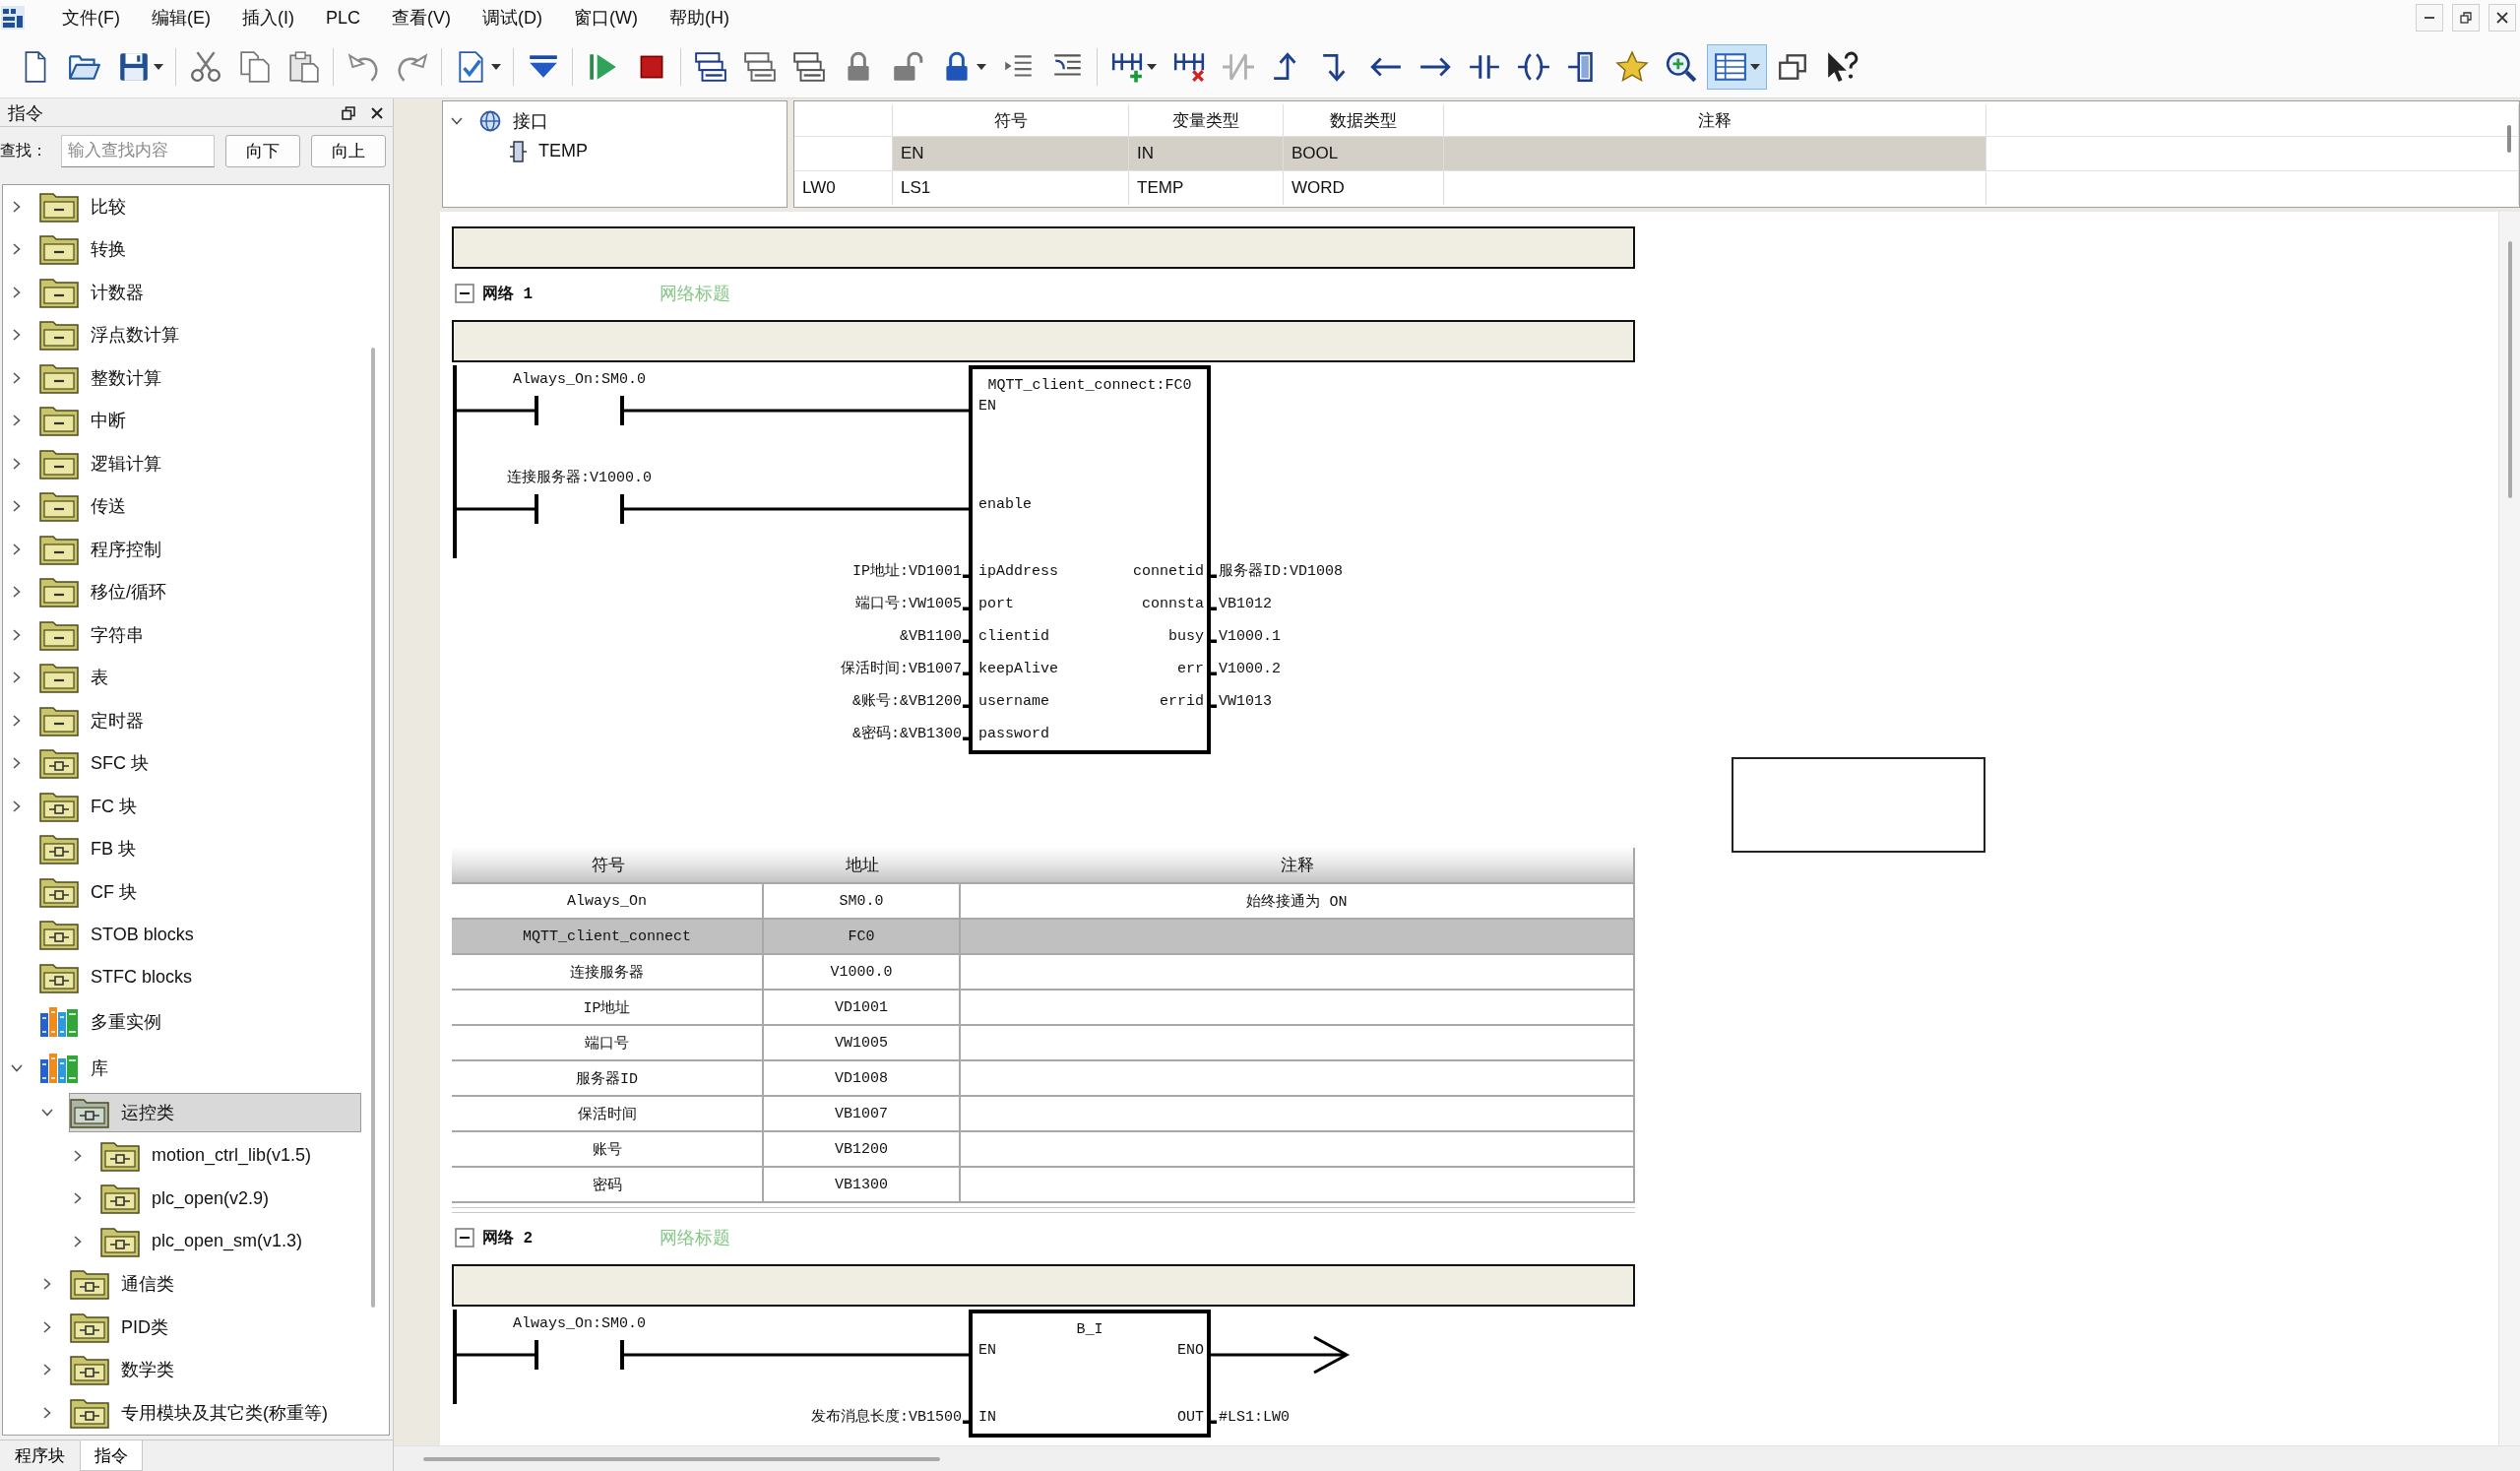 Image resolution: width=2520 pixels, height=1471 pixels. What do you see at coordinates (512, 17) in the screenshot?
I see `menu-item: 调试(D)` at bounding box center [512, 17].